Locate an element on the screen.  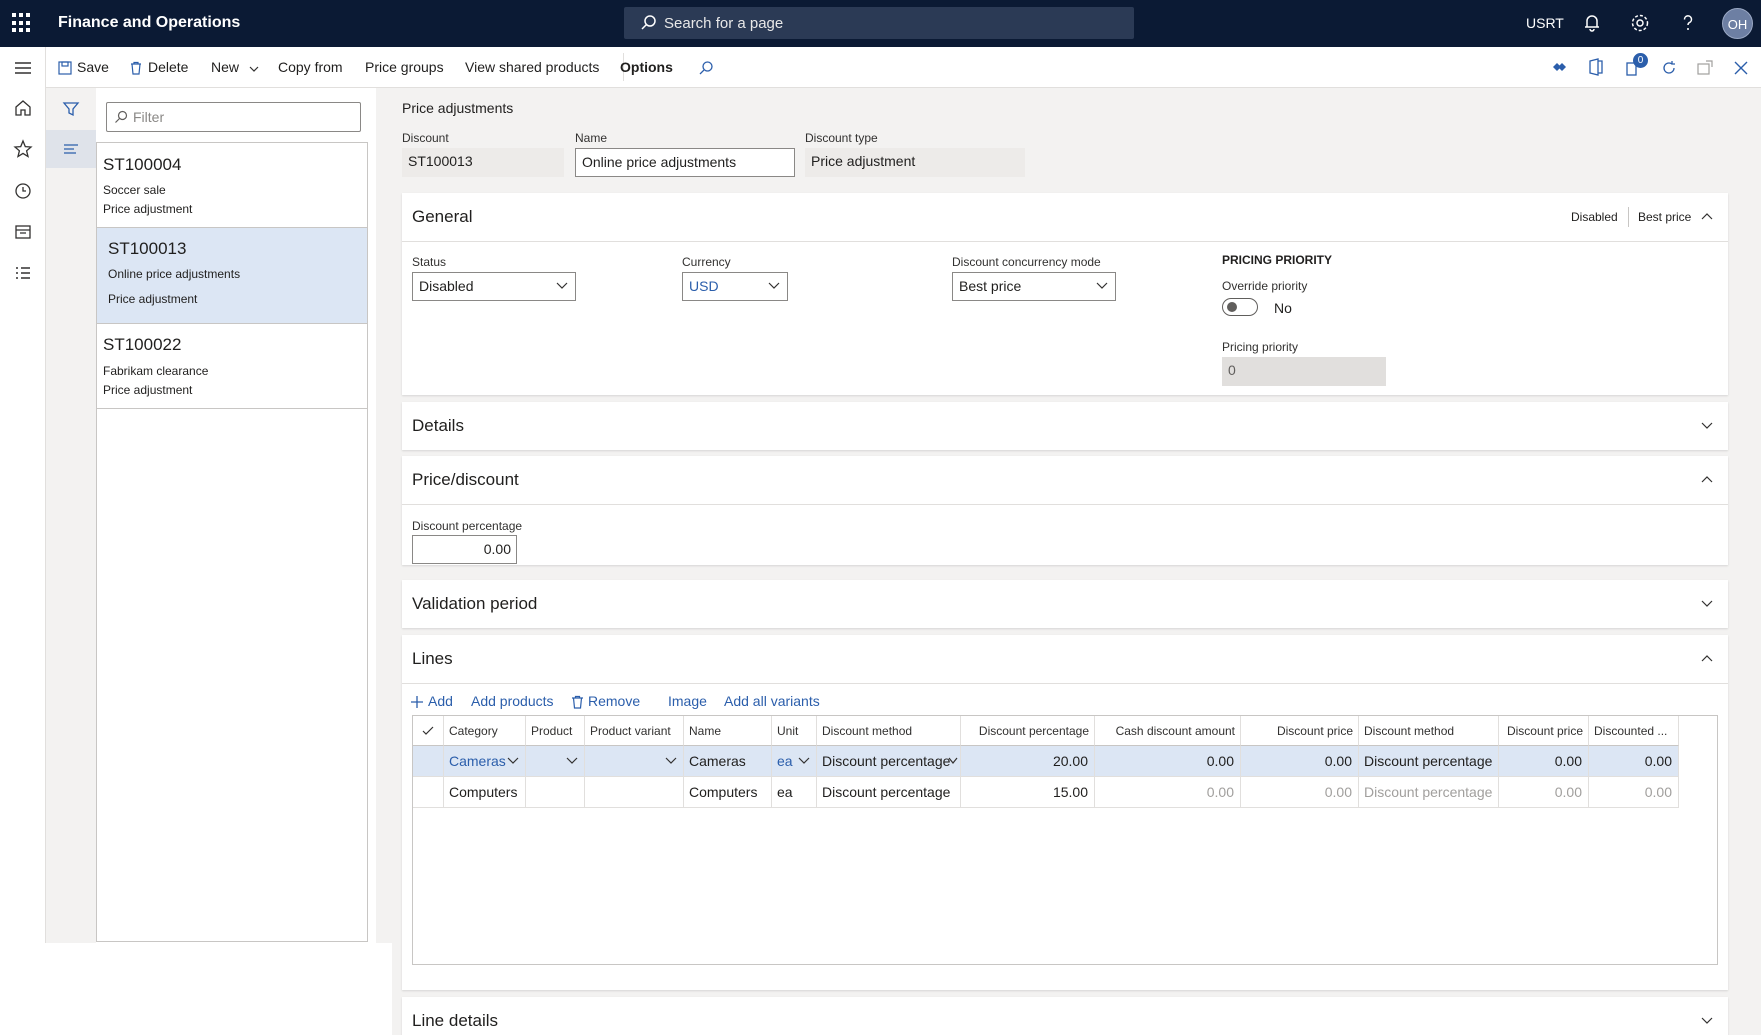
company-selector: USRT is located at coordinates (1545, 23).